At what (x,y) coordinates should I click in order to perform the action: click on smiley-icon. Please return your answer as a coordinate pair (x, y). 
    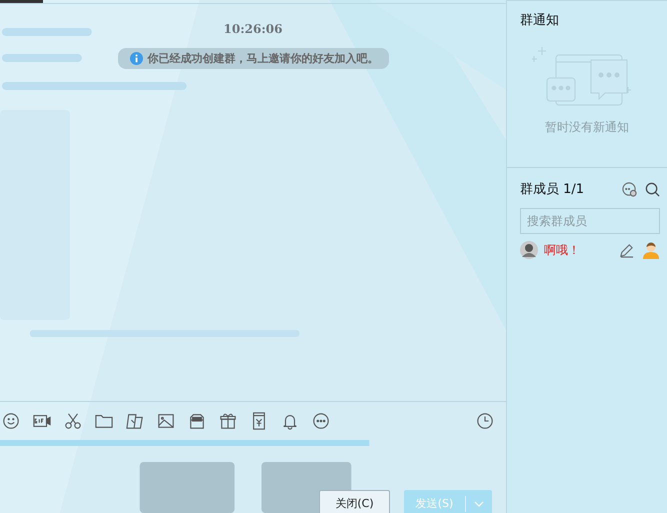
    Looking at the image, I should click on (11, 421).